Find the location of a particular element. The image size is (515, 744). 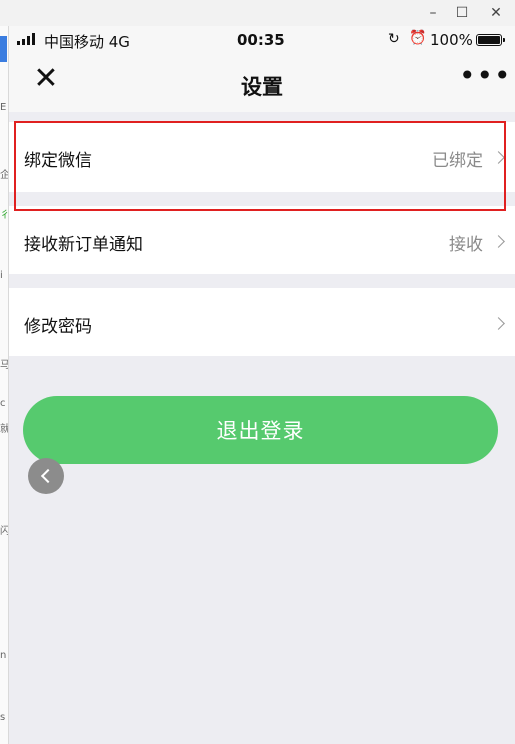

background-text: 马 is located at coordinates (4, 363).